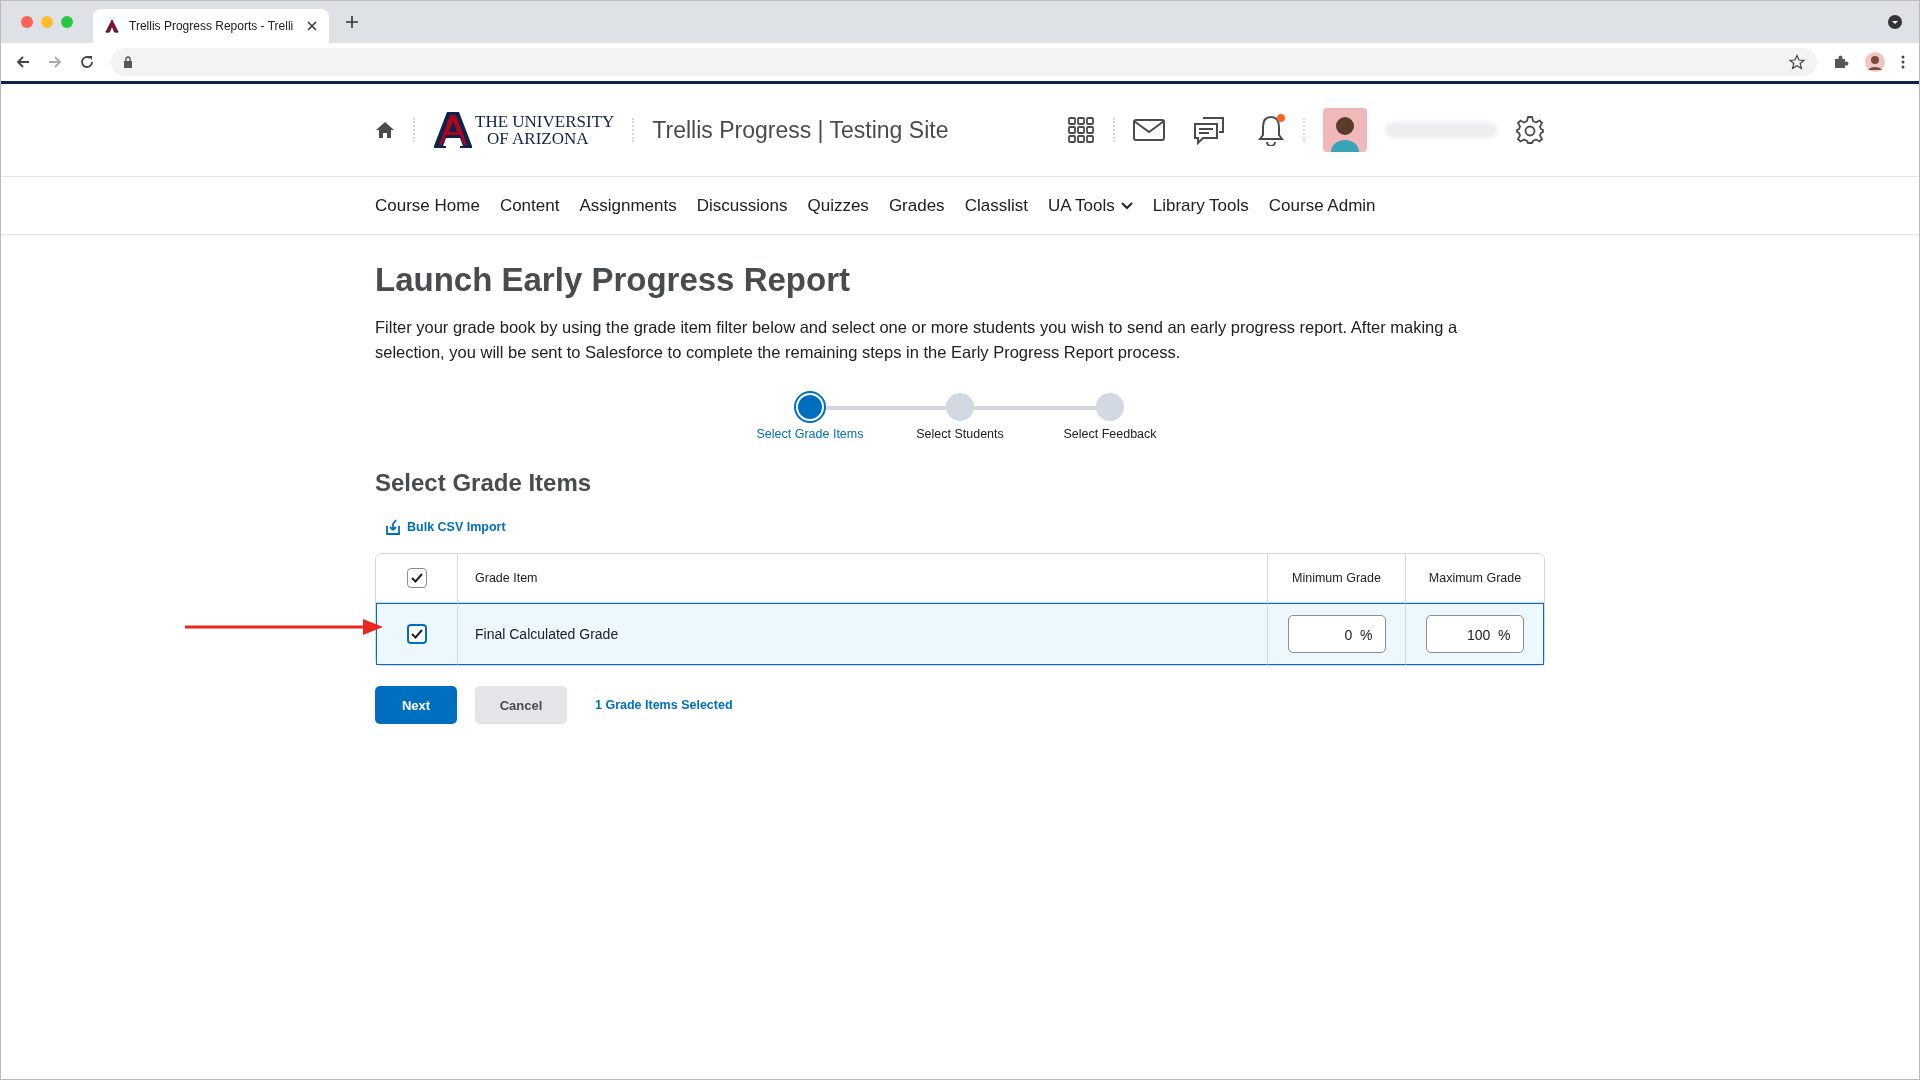  What do you see at coordinates (838, 205) in the screenshot?
I see `nav-link: Quizzes` at bounding box center [838, 205].